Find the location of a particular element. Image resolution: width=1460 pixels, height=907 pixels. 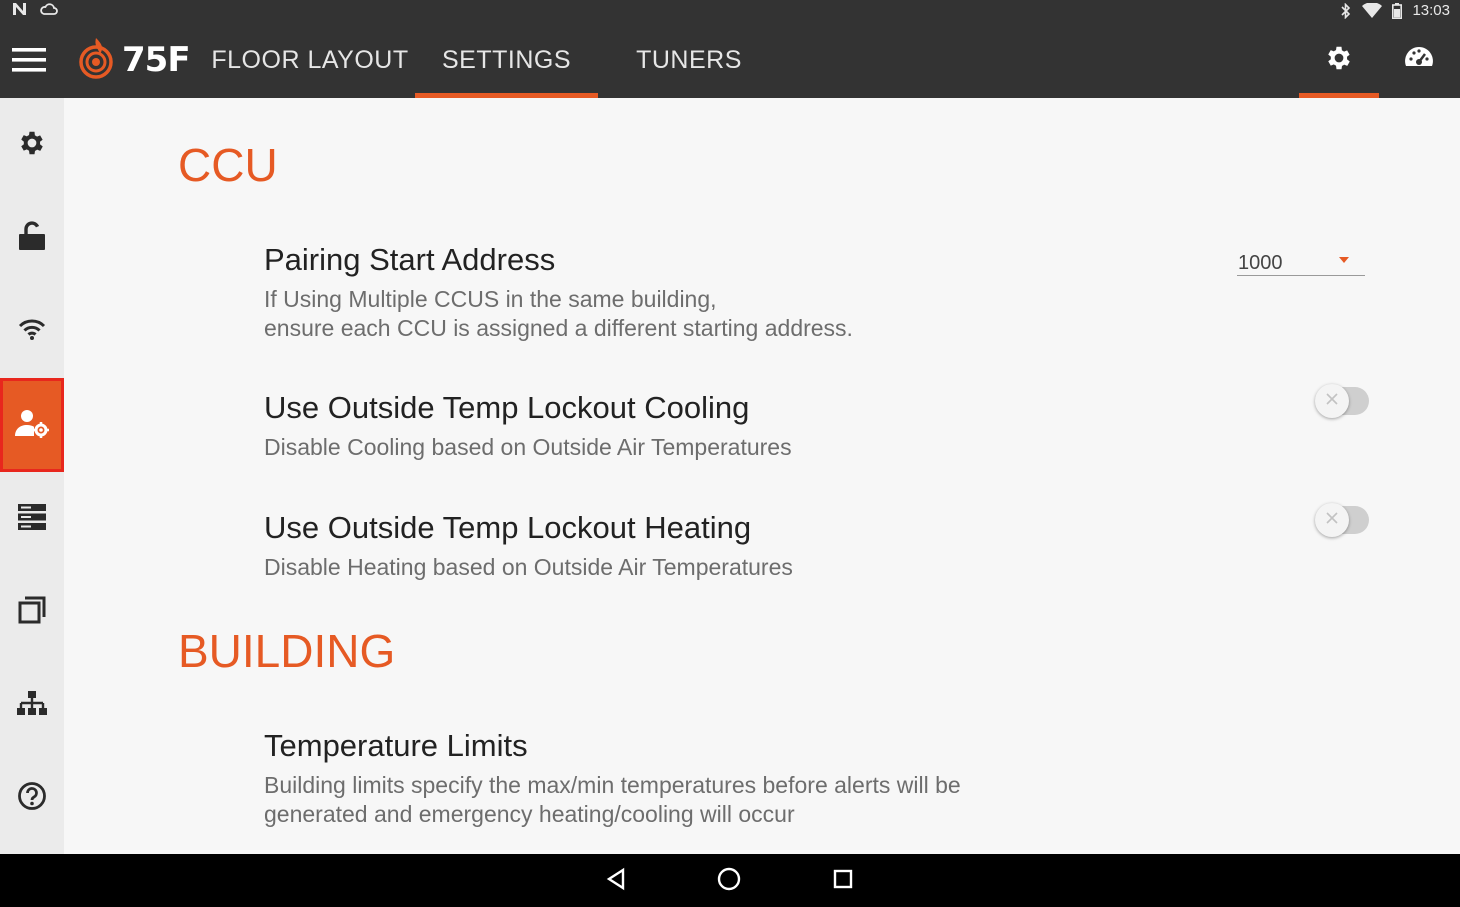

help-icon is located at coordinates (32, 798).